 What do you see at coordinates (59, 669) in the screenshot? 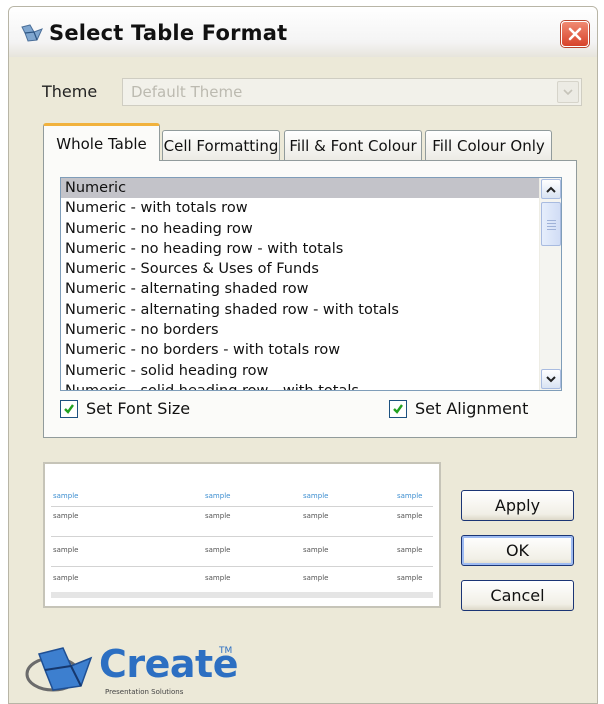
I see `create-logo-icon` at bounding box center [59, 669].